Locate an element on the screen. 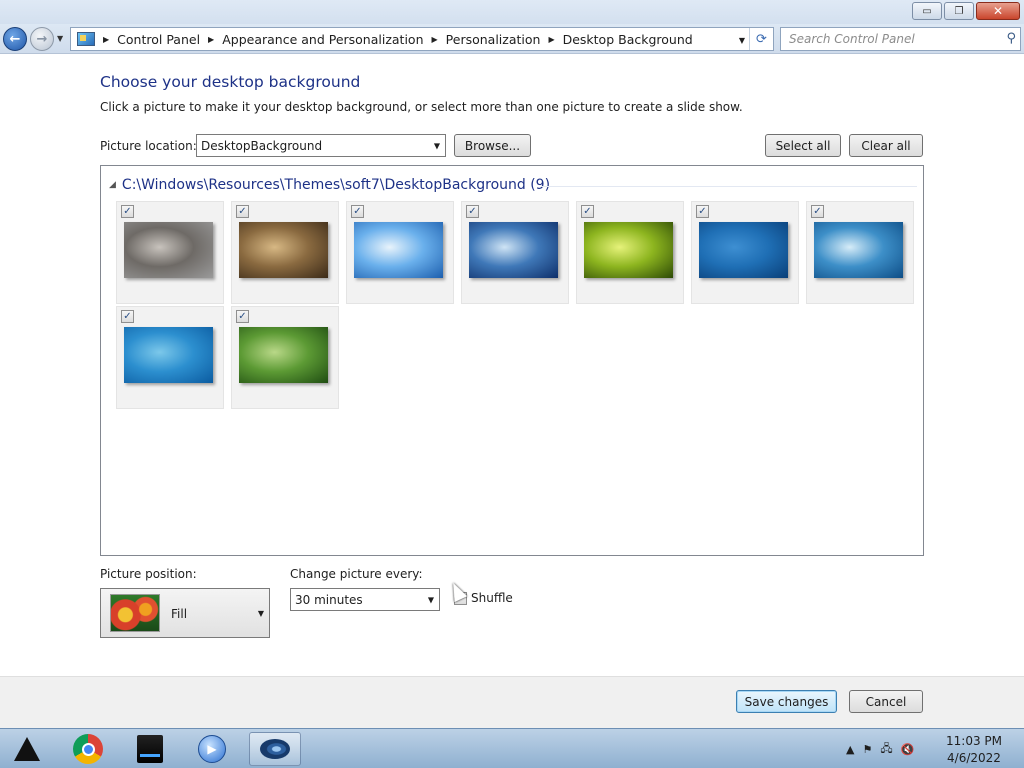  breadcrumb-personalization: Personalization is located at coordinates (493, 39).